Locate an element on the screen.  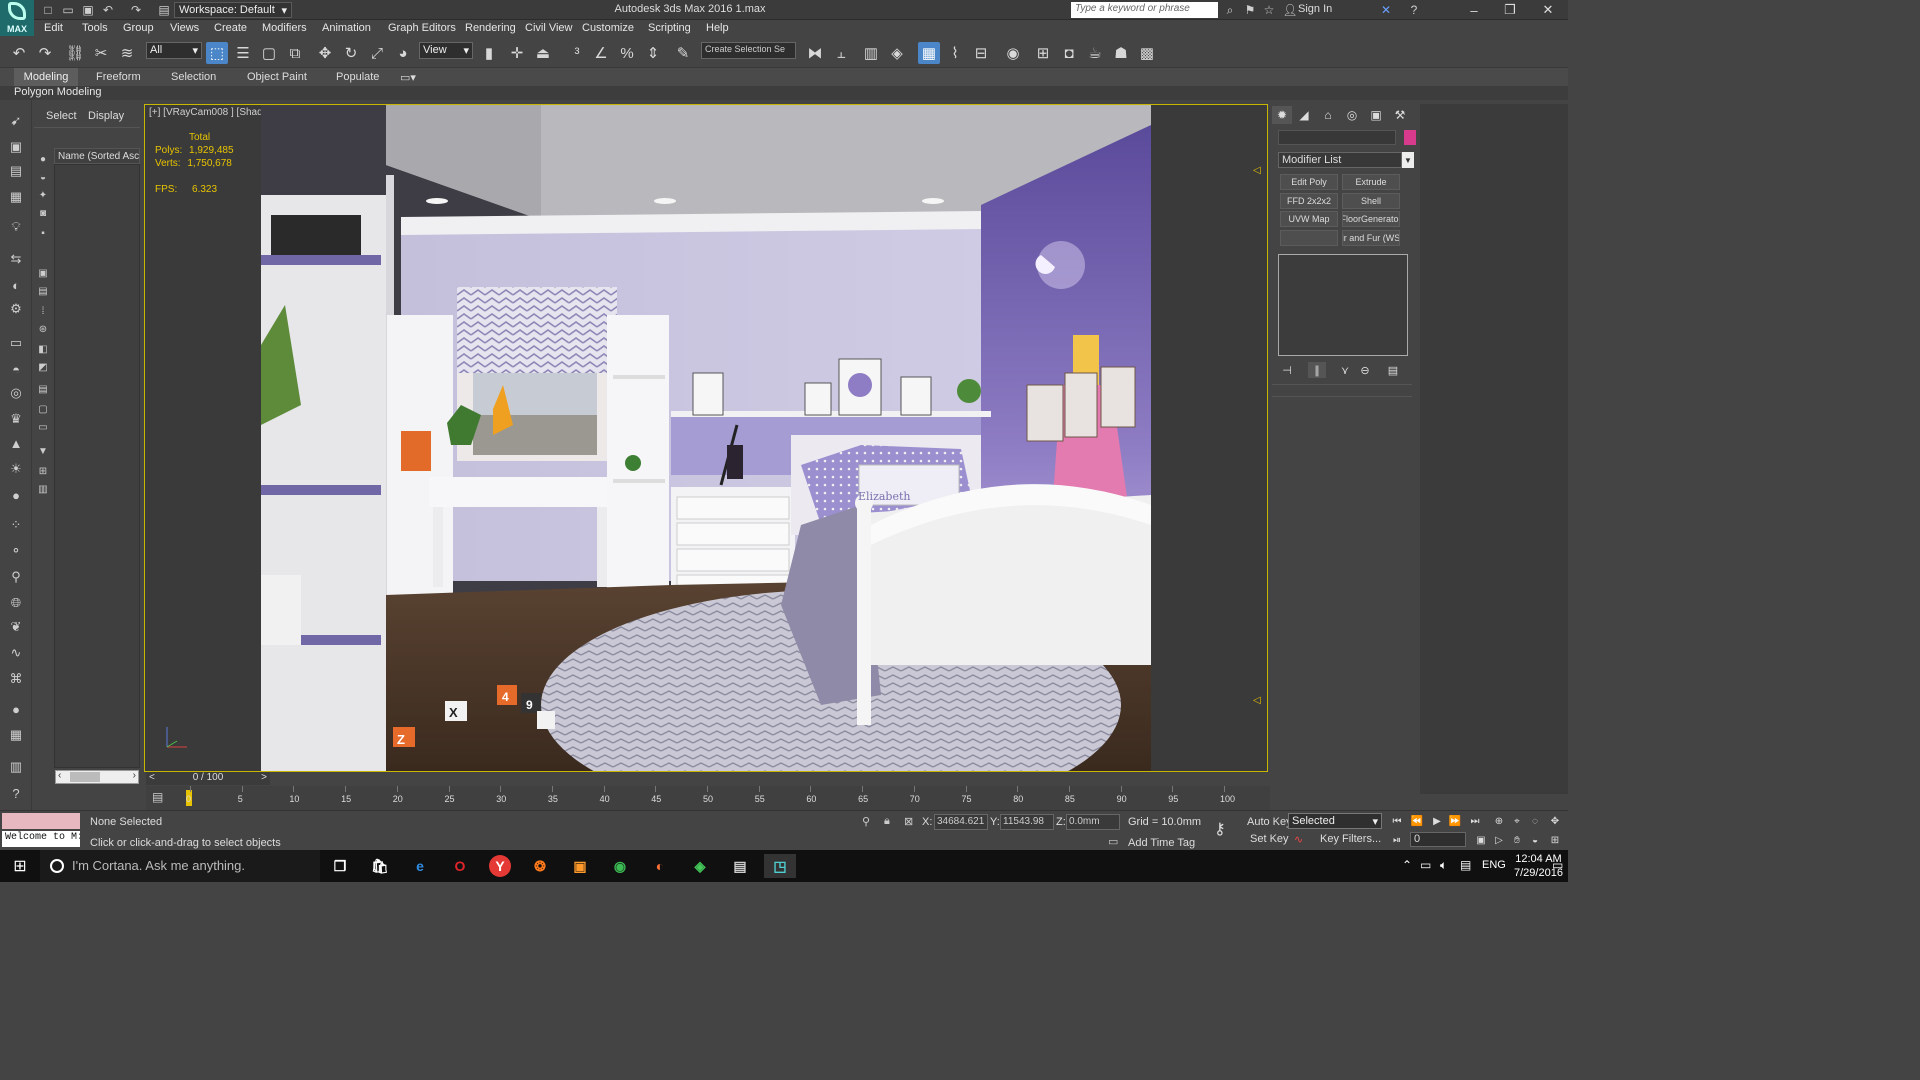
absolute-mode-icon: ⊠ is located at coordinates (908, 821).